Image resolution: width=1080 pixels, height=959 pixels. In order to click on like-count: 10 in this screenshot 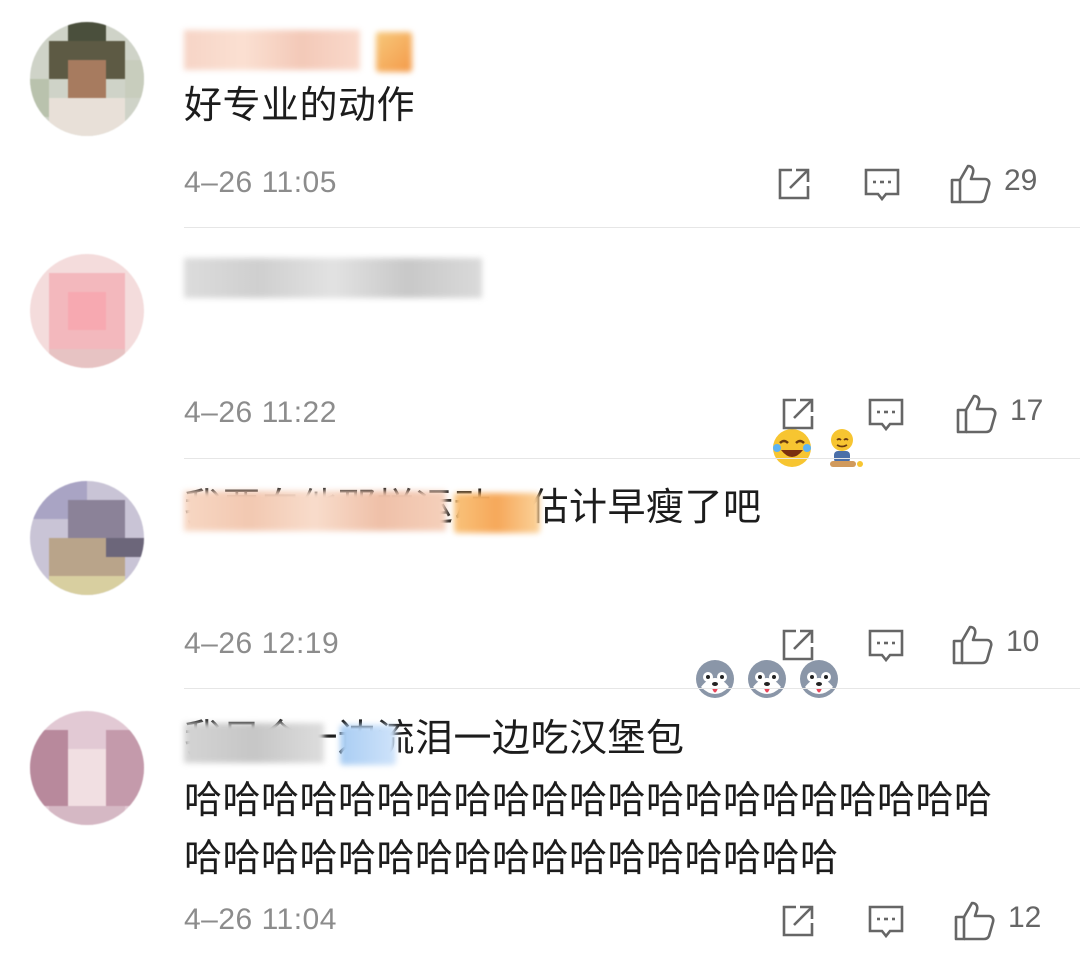, I will do `click(1023, 641)`.